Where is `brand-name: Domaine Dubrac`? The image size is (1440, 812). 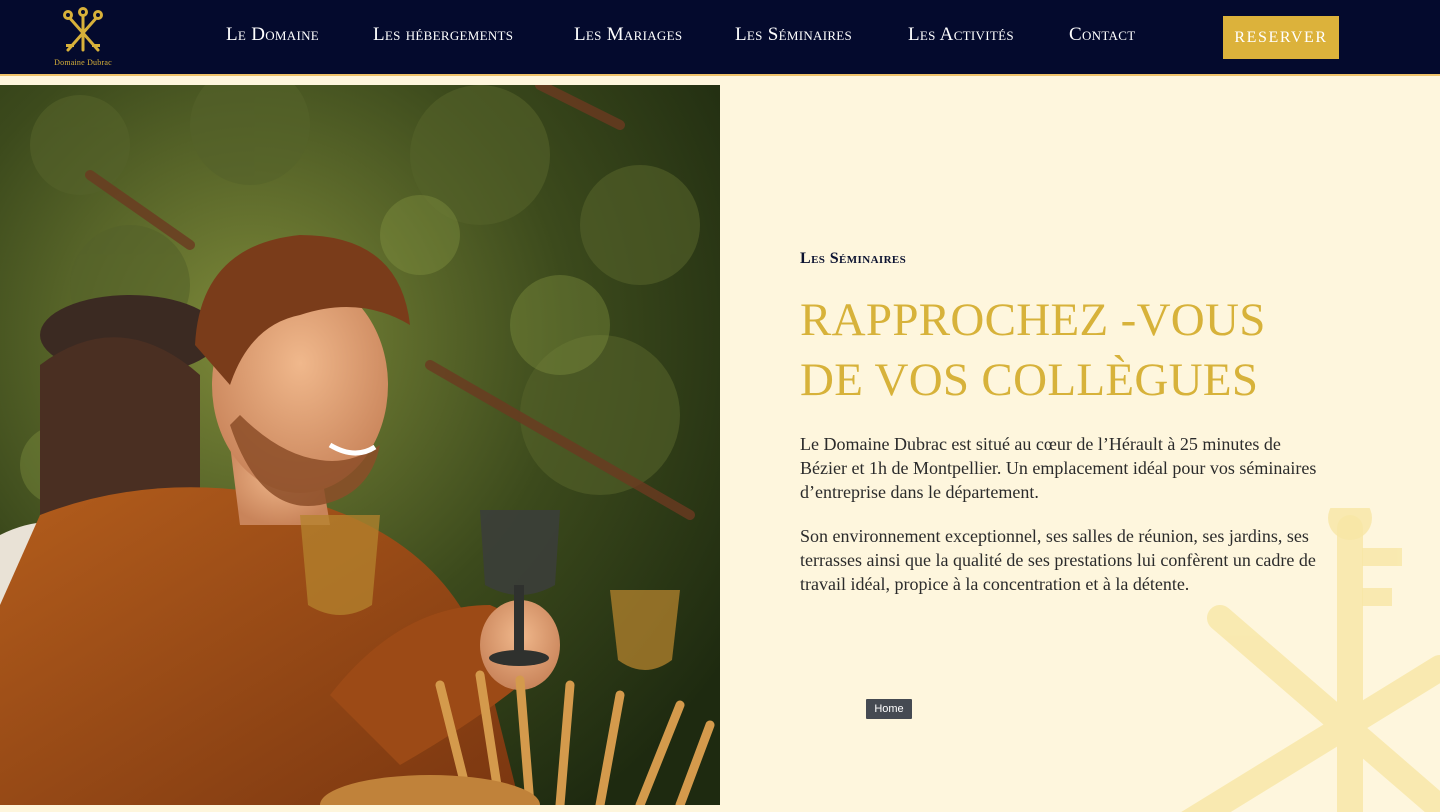
brand-name: Domaine Dubrac is located at coordinates (83, 62).